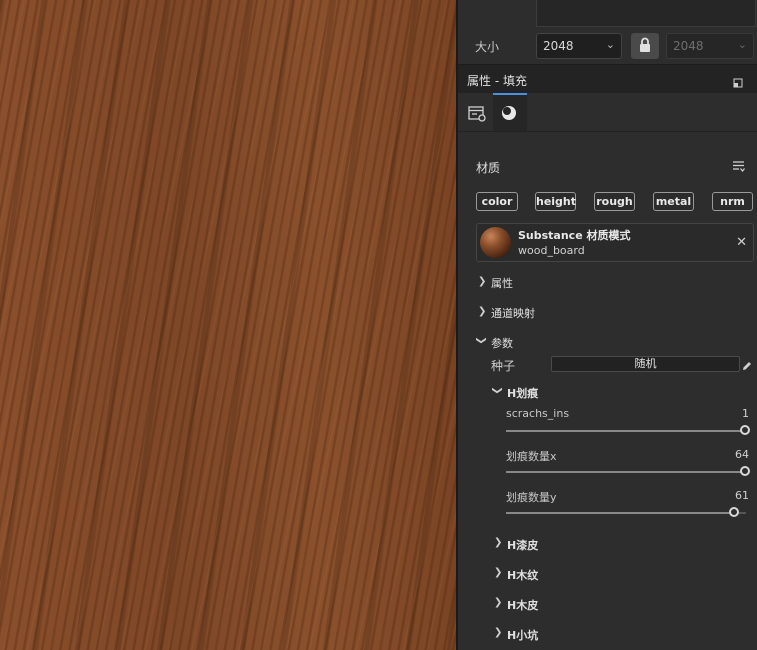  What do you see at coordinates (732, 201) in the screenshot?
I see `channel-chip-nrm: nrm` at bounding box center [732, 201].